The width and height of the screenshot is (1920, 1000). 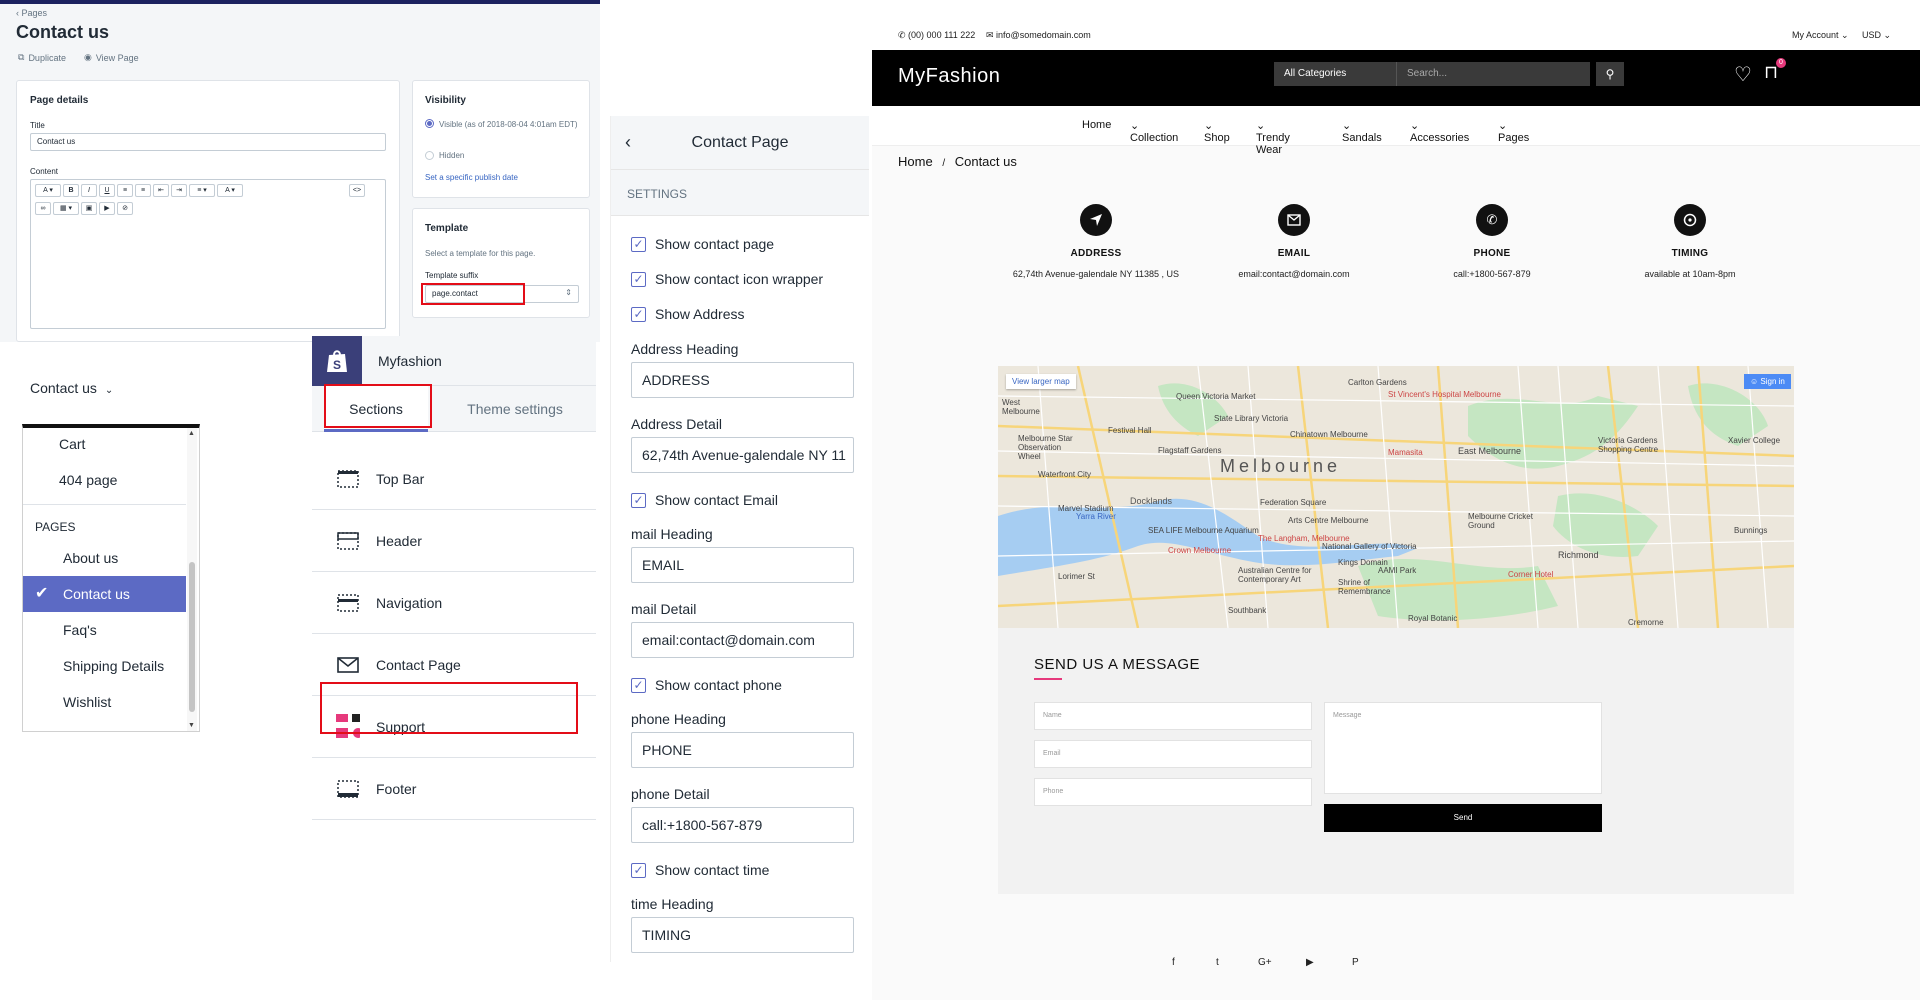 I want to click on breadcrumb-home: Home, so click(x=915, y=161).